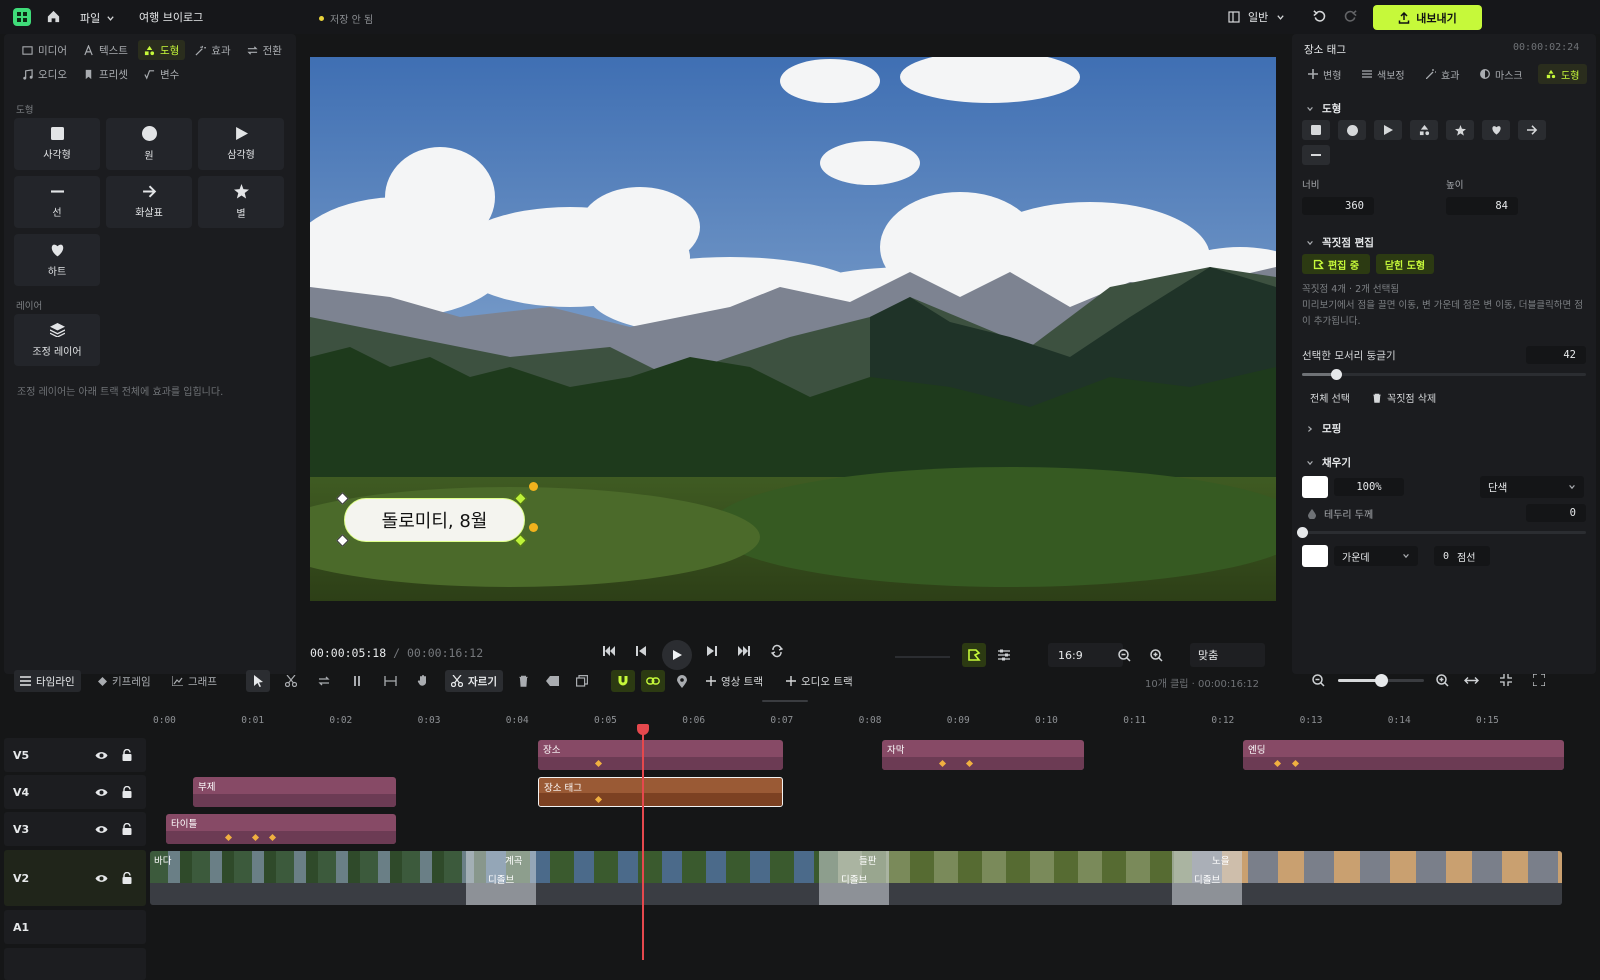 This screenshot has height=980, width=1600. What do you see at coordinates (294, 792) in the screenshot?
I see `clip-subheading: 부제` at bounding box center [294, 792].